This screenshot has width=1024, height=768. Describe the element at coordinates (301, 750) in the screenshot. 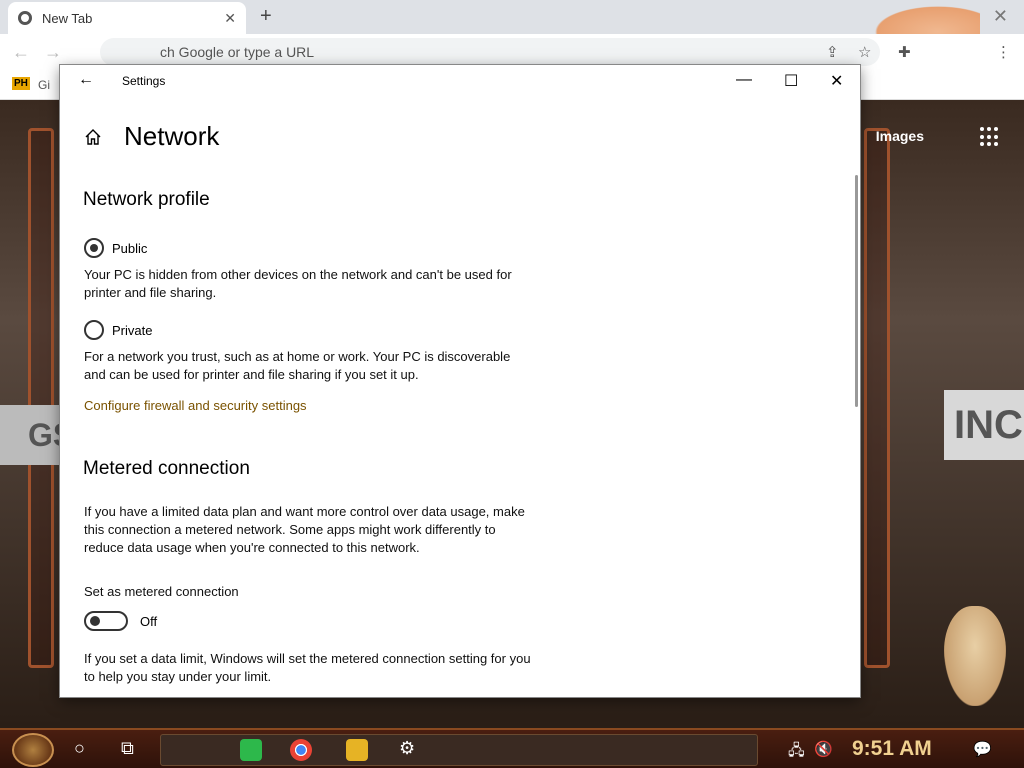

I see `chrome-app-icon` at that location.